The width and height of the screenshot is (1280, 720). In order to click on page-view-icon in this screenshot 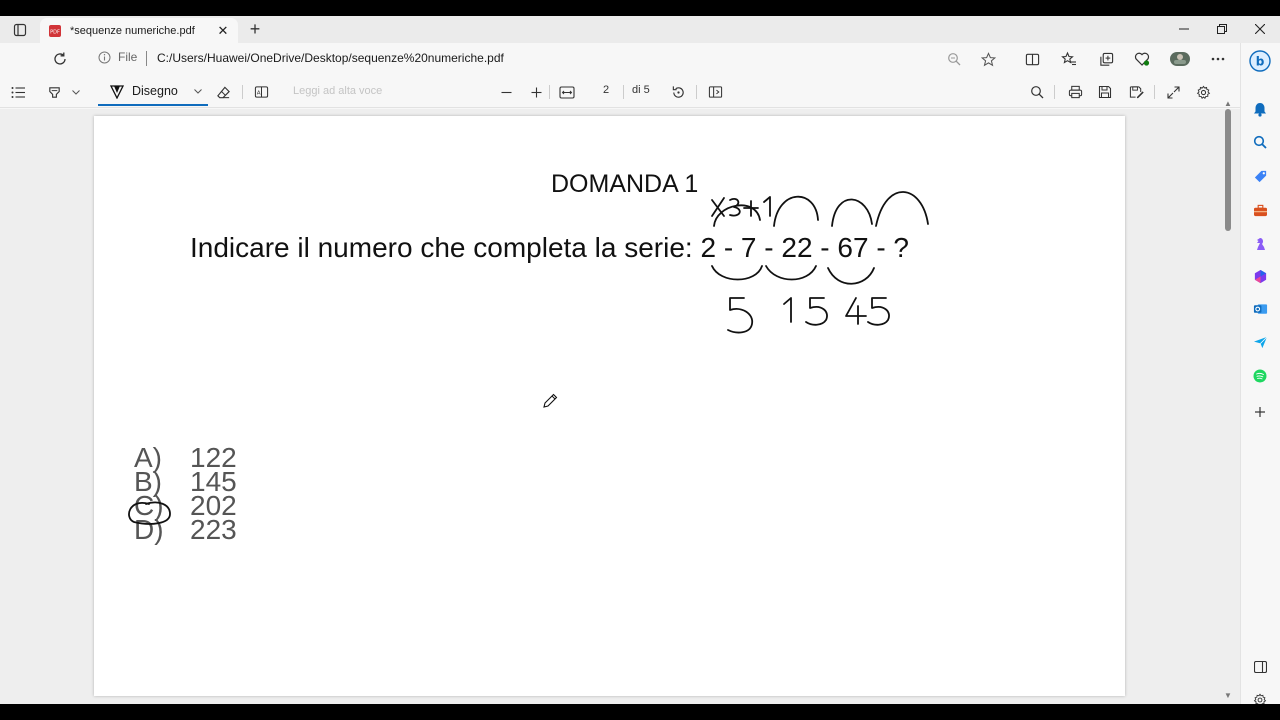, I will do `click(715, 92)`.